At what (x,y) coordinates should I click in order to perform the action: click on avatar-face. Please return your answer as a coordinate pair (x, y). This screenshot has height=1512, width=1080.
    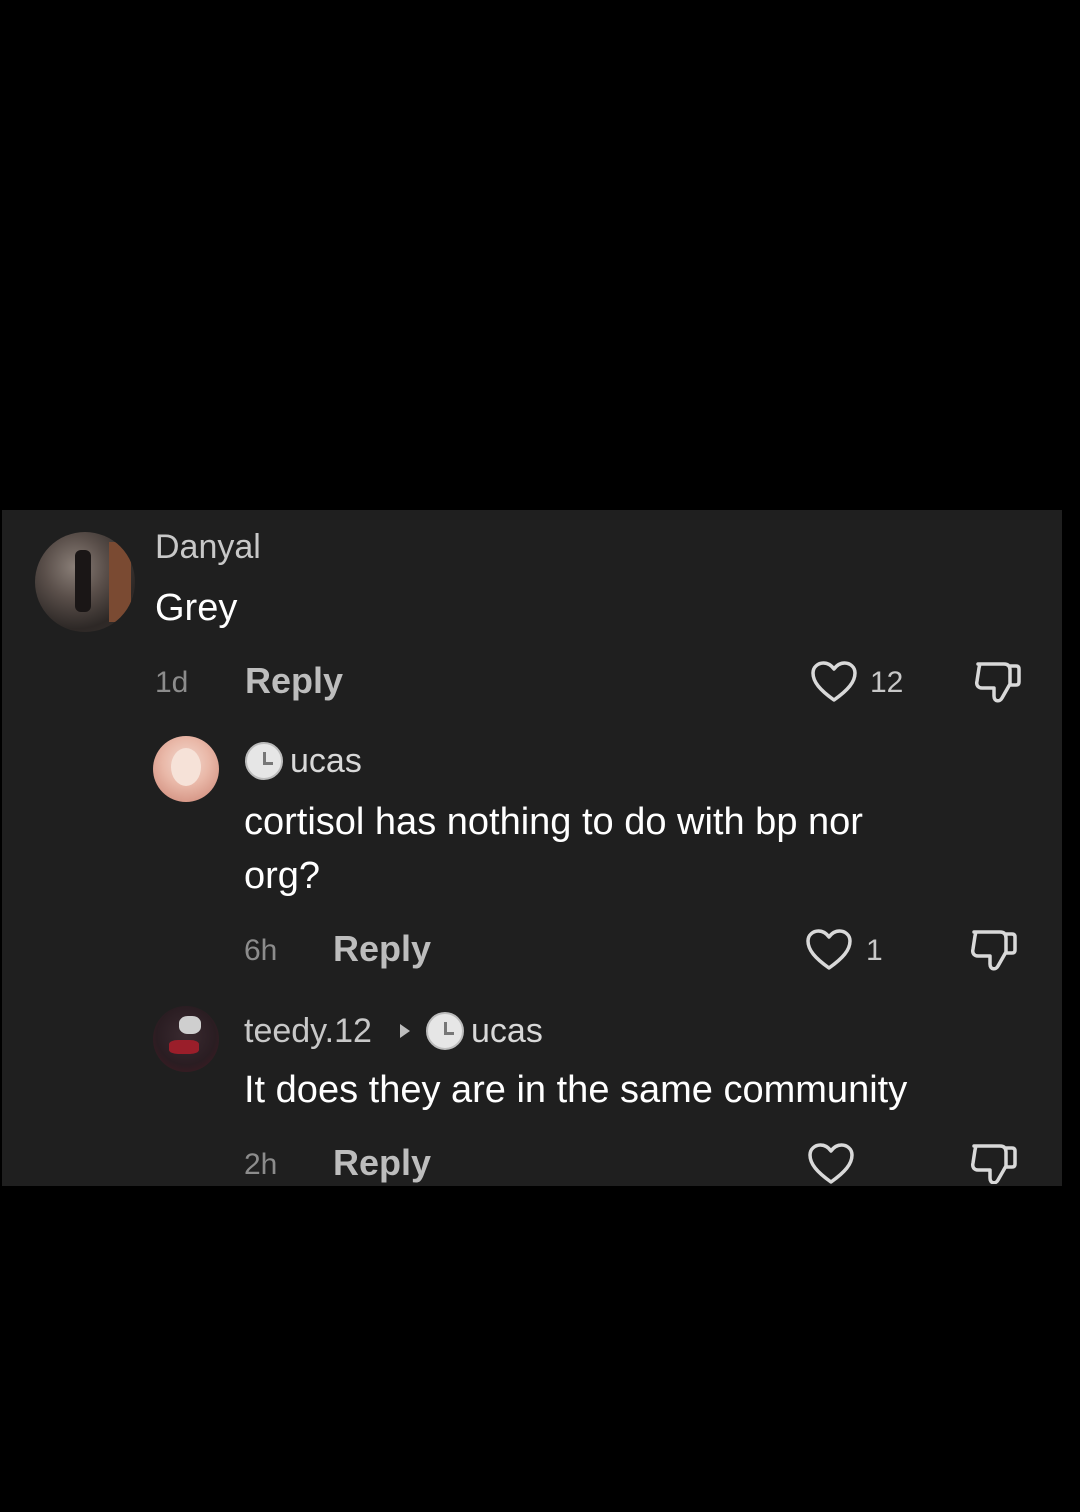
    Looking at the image, I should click on (186, 767).